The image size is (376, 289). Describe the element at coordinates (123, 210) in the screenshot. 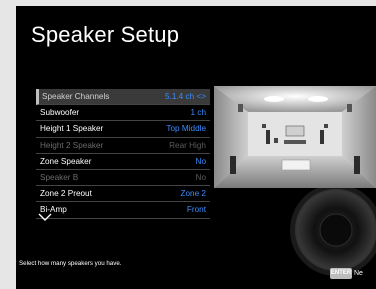

I see `menu-row-bi-amp: Bi-Amp Front` at that location.